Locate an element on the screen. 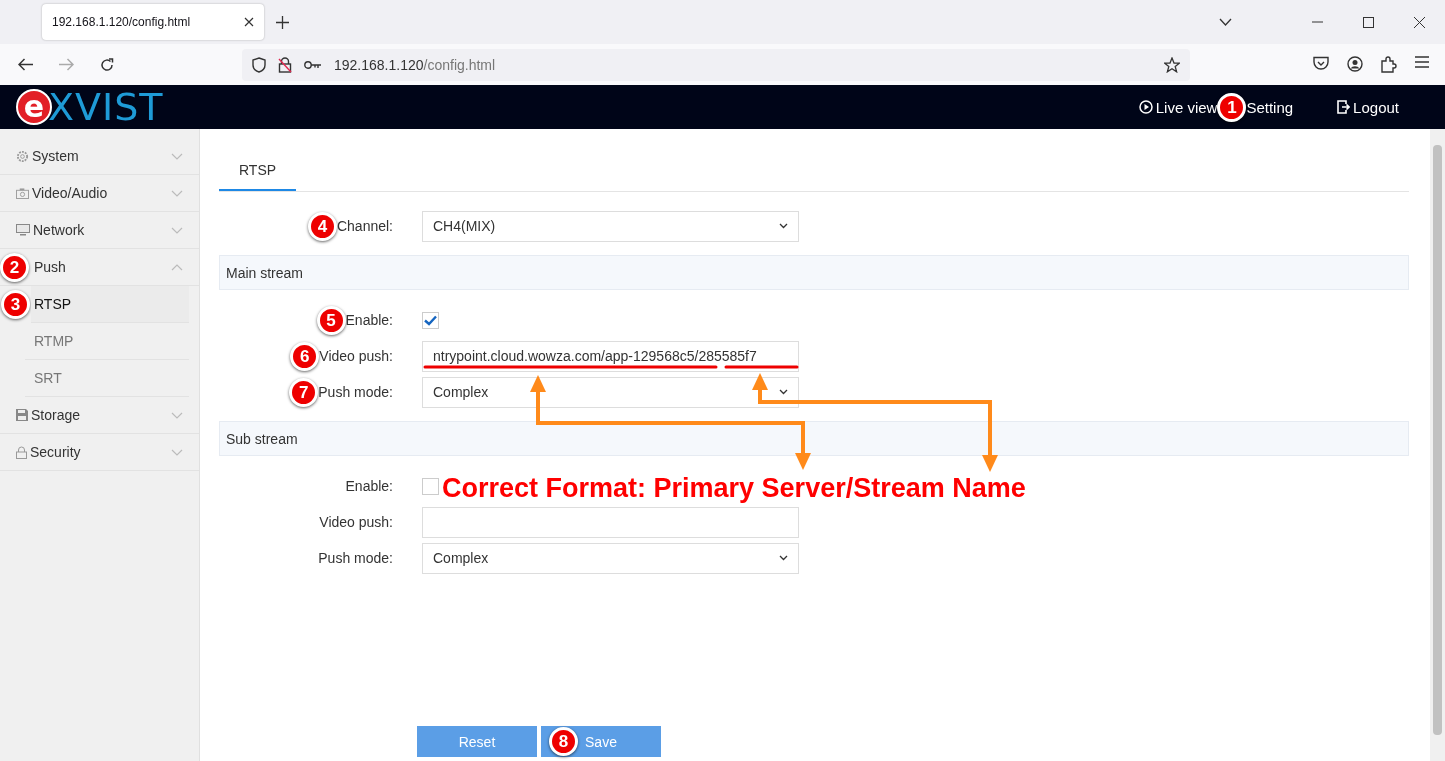 Image resolution: width=1445 pixels, height=761 pixels. maximize-icon is located at coordinates (1368, 22).